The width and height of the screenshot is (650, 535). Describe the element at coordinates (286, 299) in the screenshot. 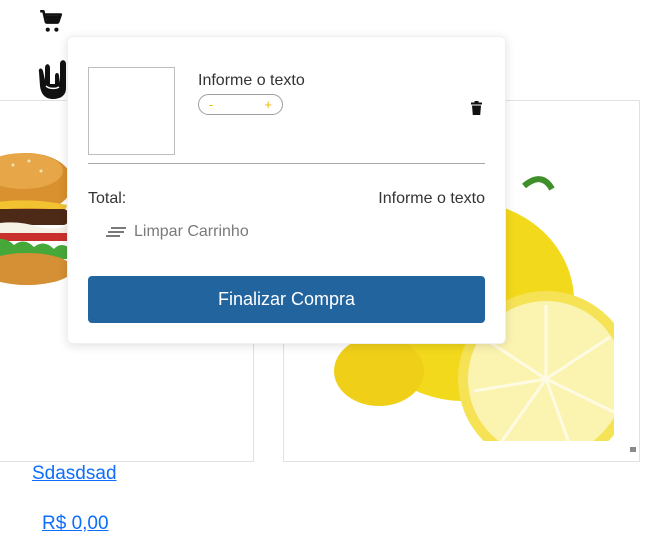

I see `checkout-button: Finalizar Compra` at that location.